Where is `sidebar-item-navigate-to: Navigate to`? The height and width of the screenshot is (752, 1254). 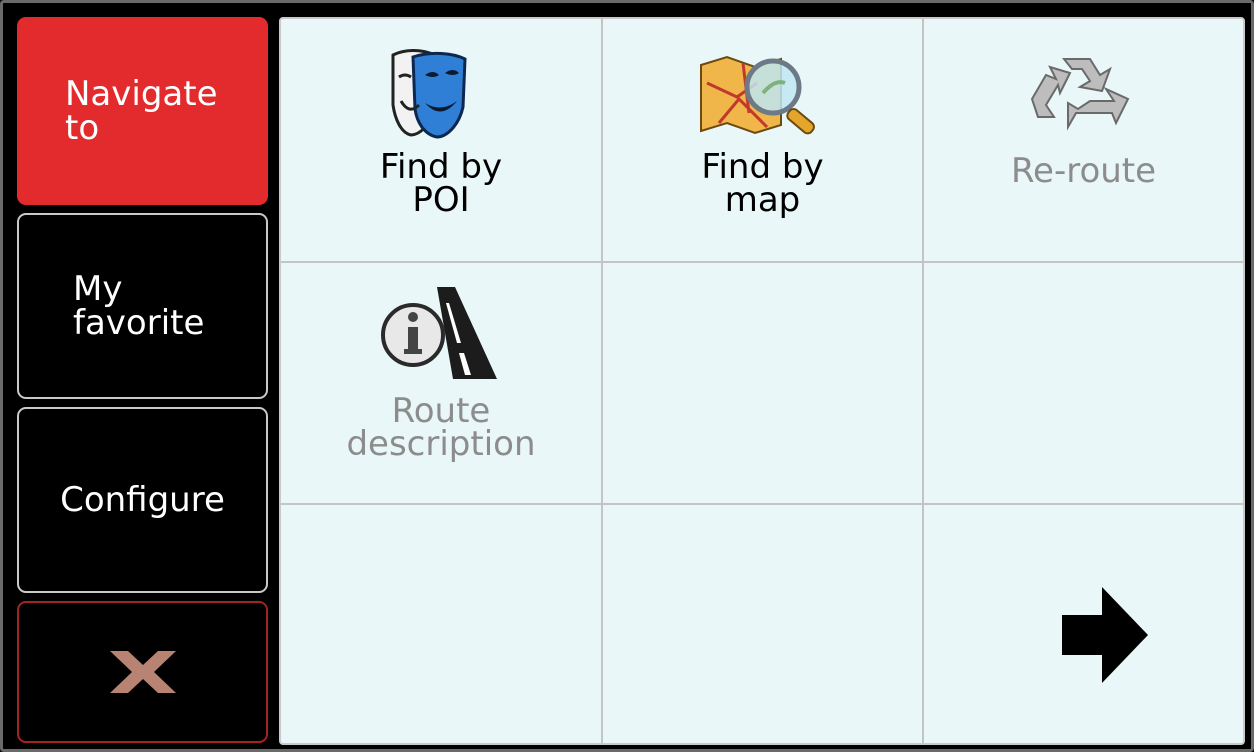 sidebar-item-navigate-to: Navigate to is located at coordinates (142, 111).